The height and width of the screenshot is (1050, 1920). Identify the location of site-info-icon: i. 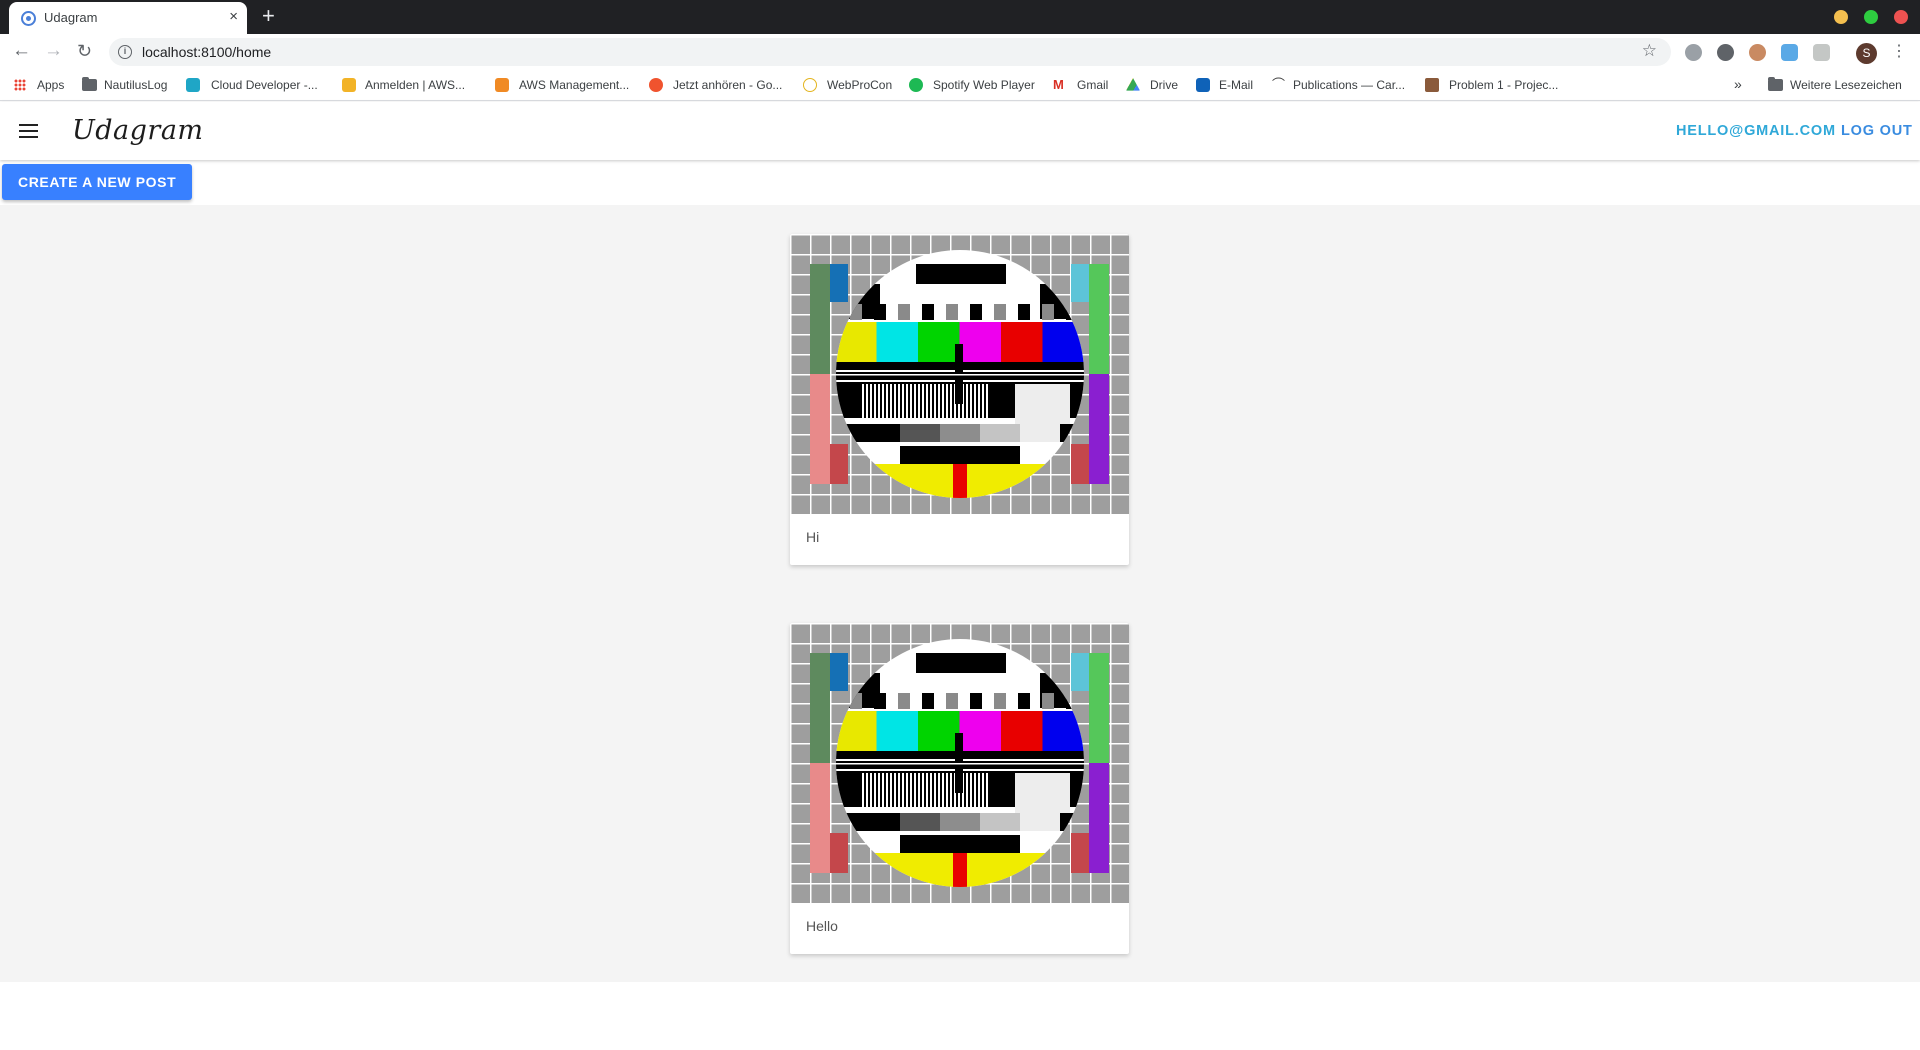
(125, 52).